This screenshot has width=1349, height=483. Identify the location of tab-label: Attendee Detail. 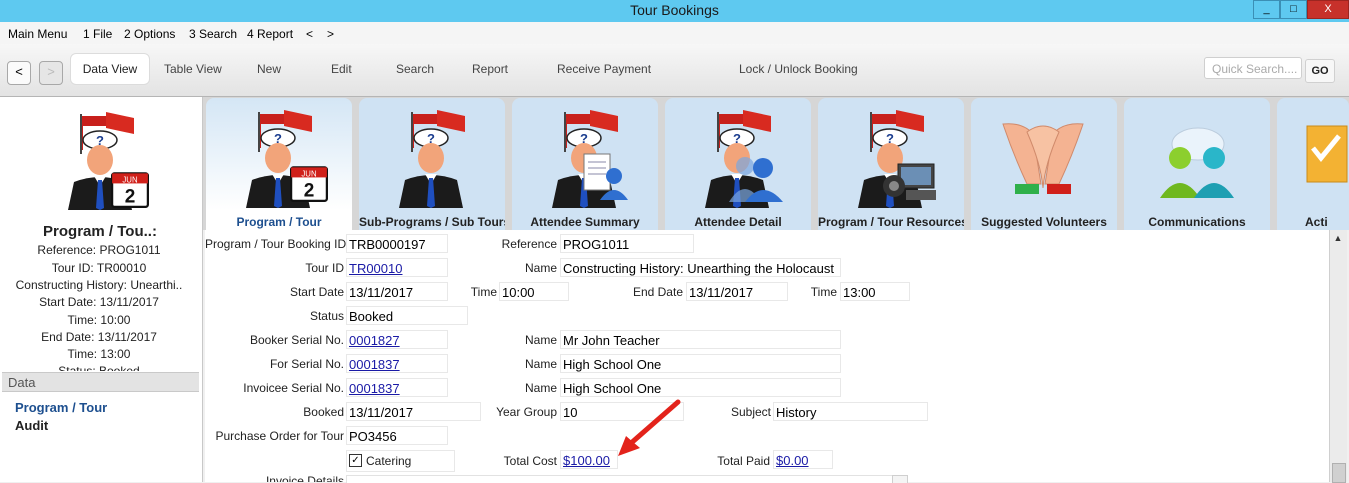
(738, 222).